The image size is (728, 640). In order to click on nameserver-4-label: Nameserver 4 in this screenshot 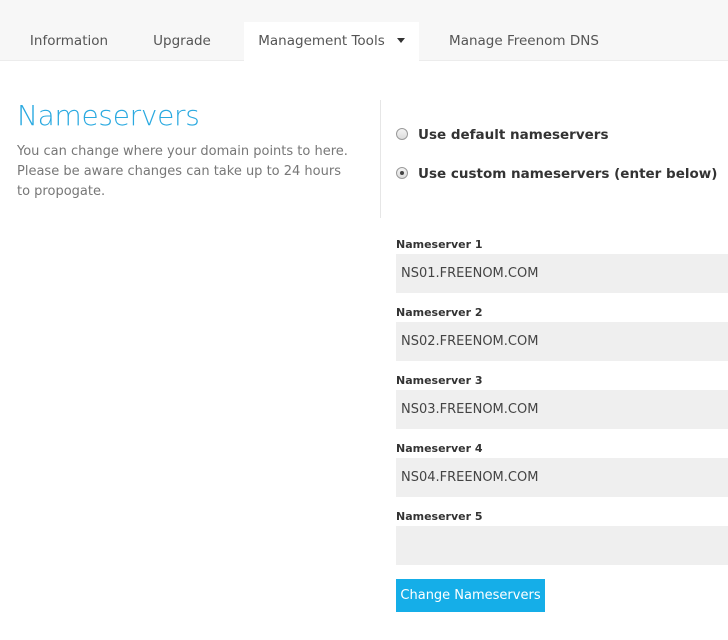, I will do `click(439, 448)`.